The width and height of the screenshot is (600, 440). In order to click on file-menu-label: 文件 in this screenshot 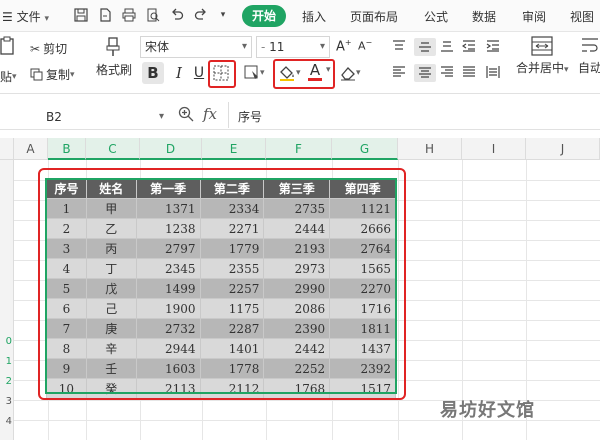, I will do `click(28, 17)`.